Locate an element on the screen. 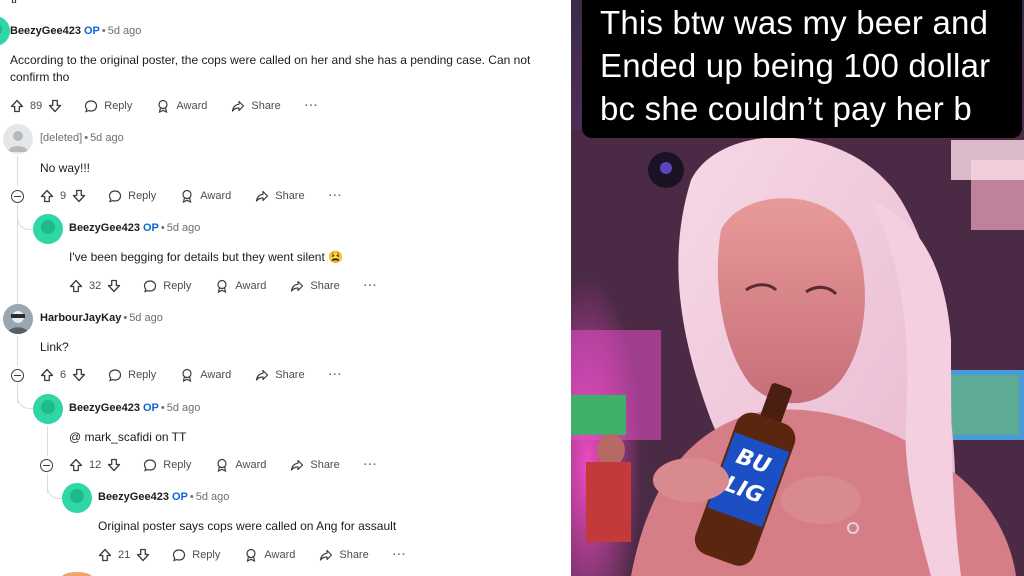 This screenshot has height=576, width=1024. comment-author: [deleted] is located at coordinates (61, 138).